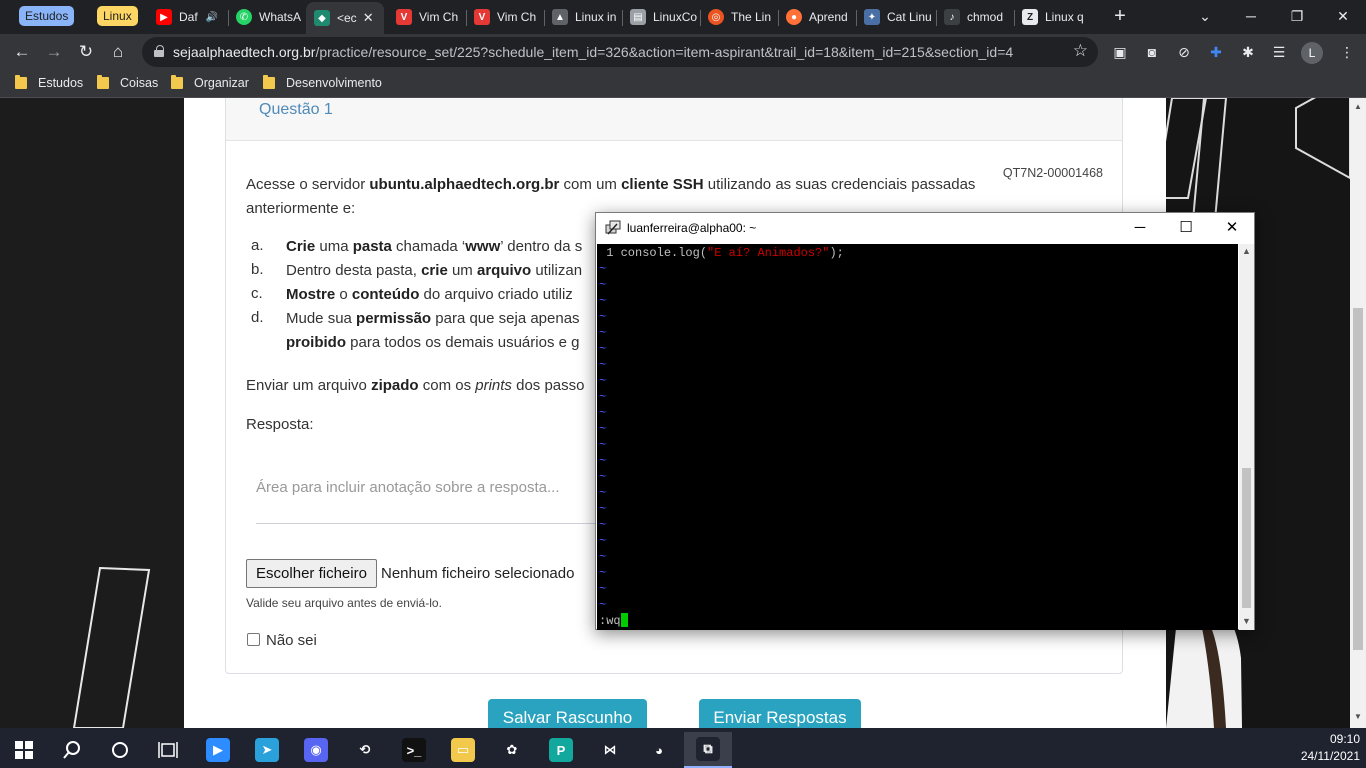 This screenshot has height=768, width=1366. Describe the element at coordinates (1248, 52) in the screenshot. I see `extensions-puzzle-icon: ✱` at that location.